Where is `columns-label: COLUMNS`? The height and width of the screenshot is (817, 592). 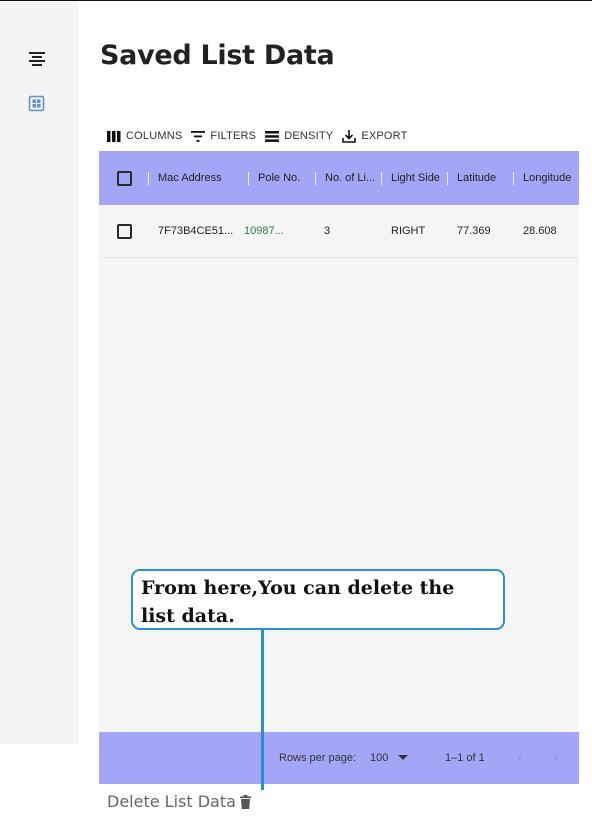
columns-label: COLUMNS is located at coordinates (154, 136).